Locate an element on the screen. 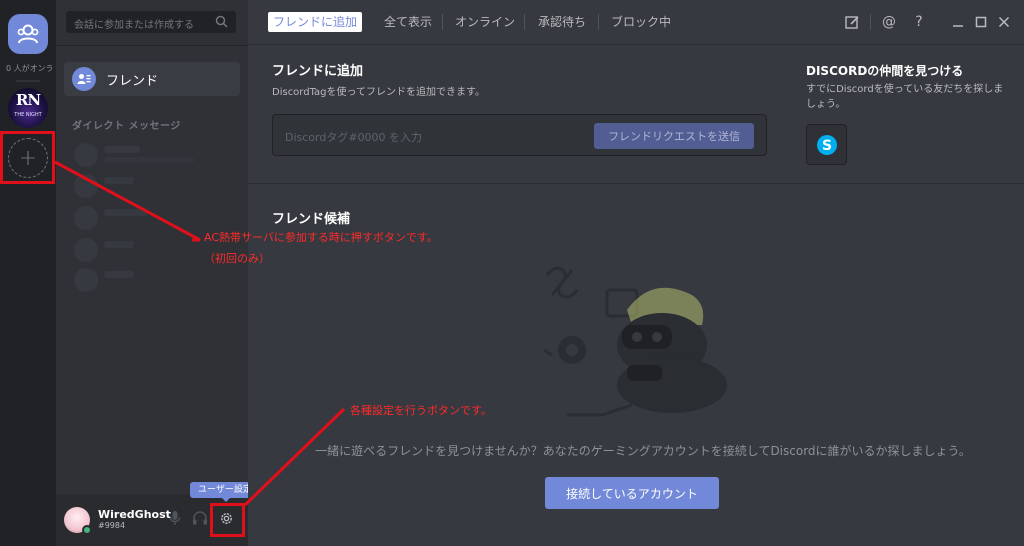  online-status-dot is located at coordinates (87, 530).